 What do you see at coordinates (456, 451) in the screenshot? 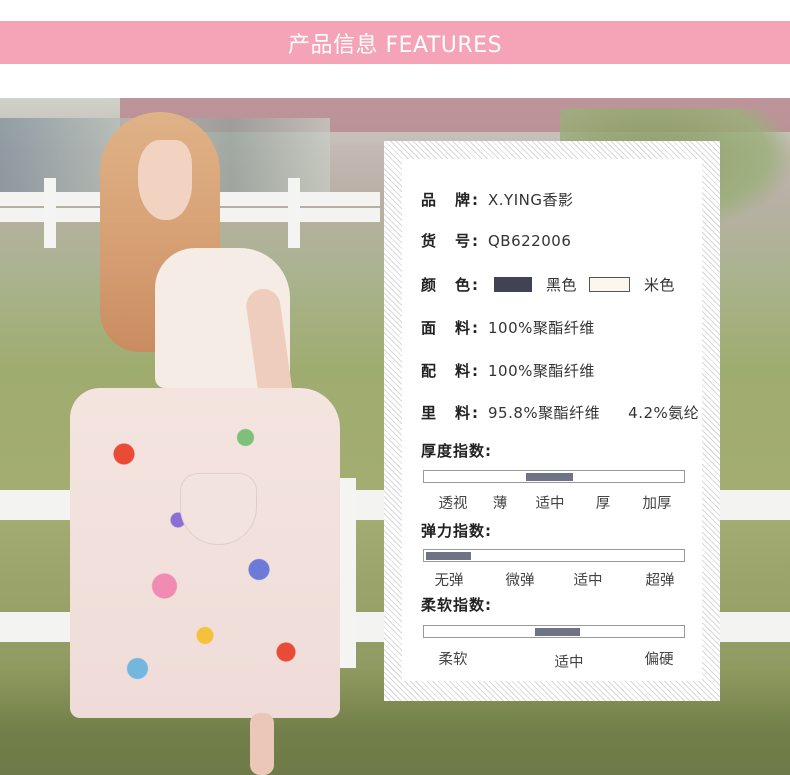
I see `thickness-index-title: 厚度指数:` at bounding box center [456, 451].